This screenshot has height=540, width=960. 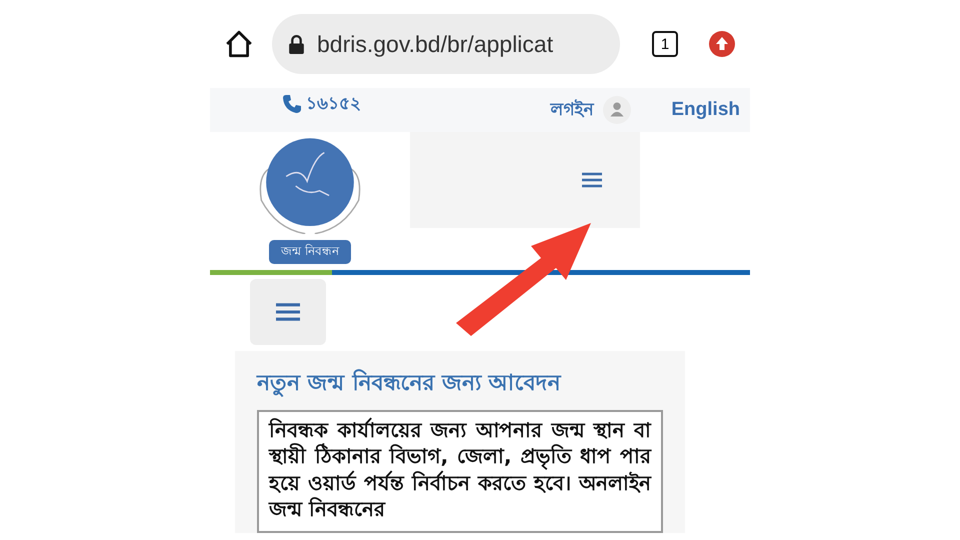 What do you see at coordinates (239, 44) in the screenshot?
I see `home-icon` at bounding box center [239, 44].